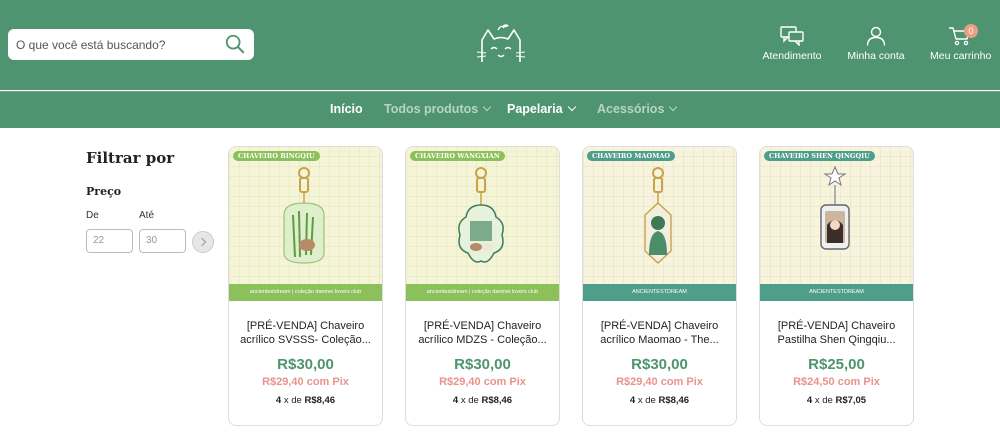 Image resolution: width=1000 pixels, height=447 pixels. What do you see at coordinates (836, 364) in the screenshot?
I see `product-price: R$25,00` at bounding box center [836, 364].